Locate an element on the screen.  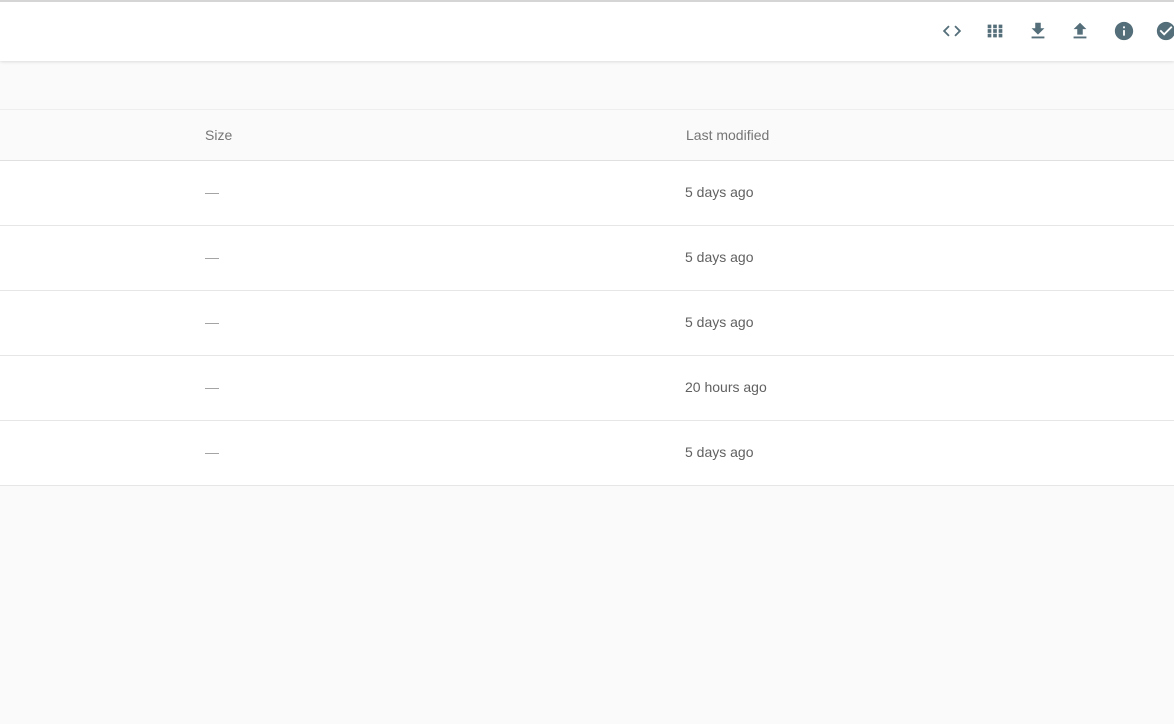
column-header-size: Size is located at coordinates (218, 135).